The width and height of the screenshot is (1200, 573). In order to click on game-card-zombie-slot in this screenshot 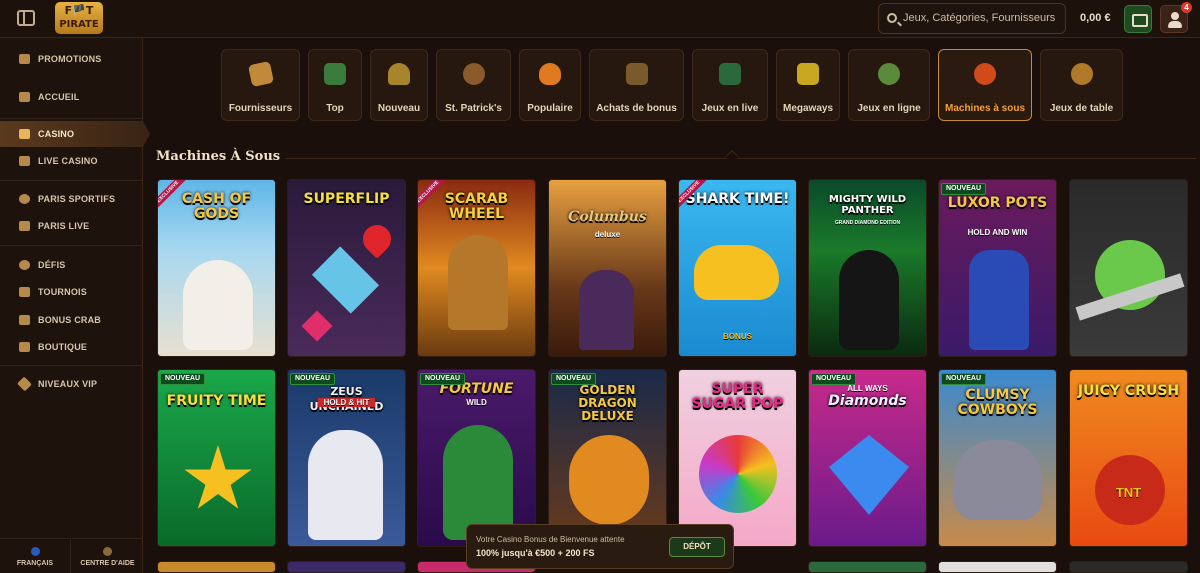, I will do `click(1128, 268)`.